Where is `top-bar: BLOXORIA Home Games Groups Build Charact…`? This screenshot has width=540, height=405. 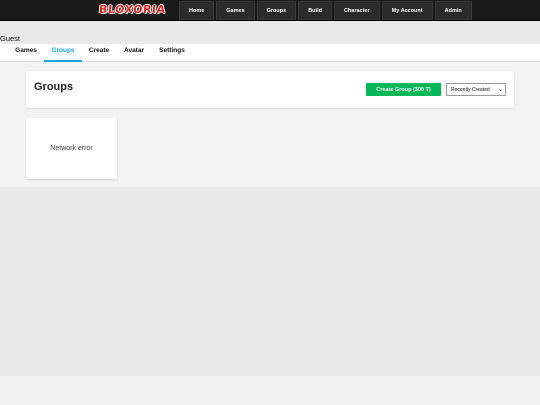
top-bar: BLOXORIA Home Games Groups Build Charact… is located at coordinates (270, 10).